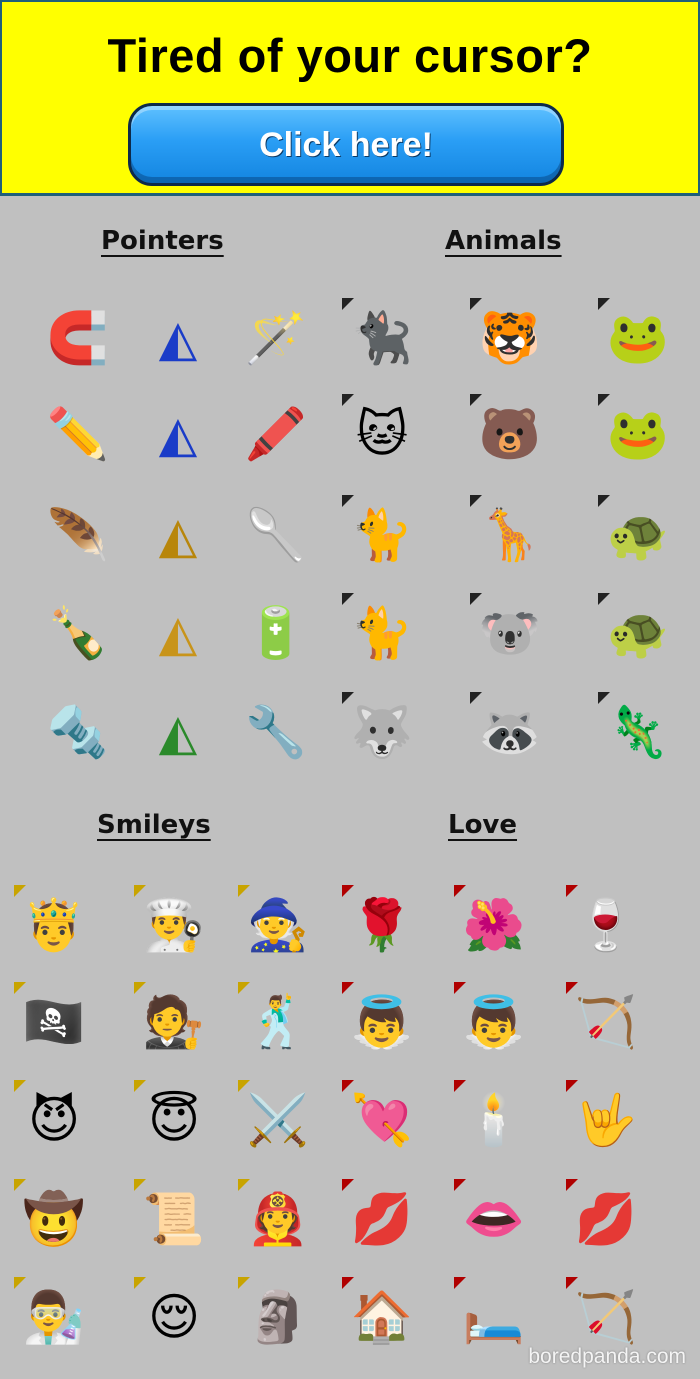 The image size is (700, 1379). I want to click on raccoon-icon: 🦝, so click(506, 728).